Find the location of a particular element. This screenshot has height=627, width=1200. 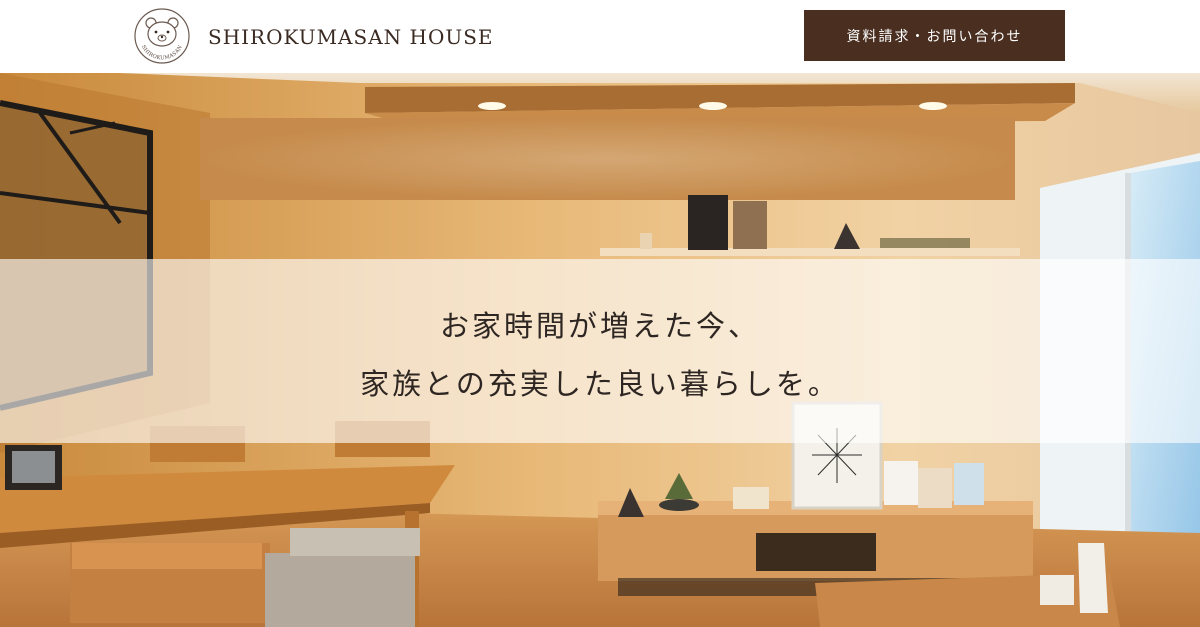

logo: SHIROKUMASAN HOUSE is located at coordinates (161, 34).